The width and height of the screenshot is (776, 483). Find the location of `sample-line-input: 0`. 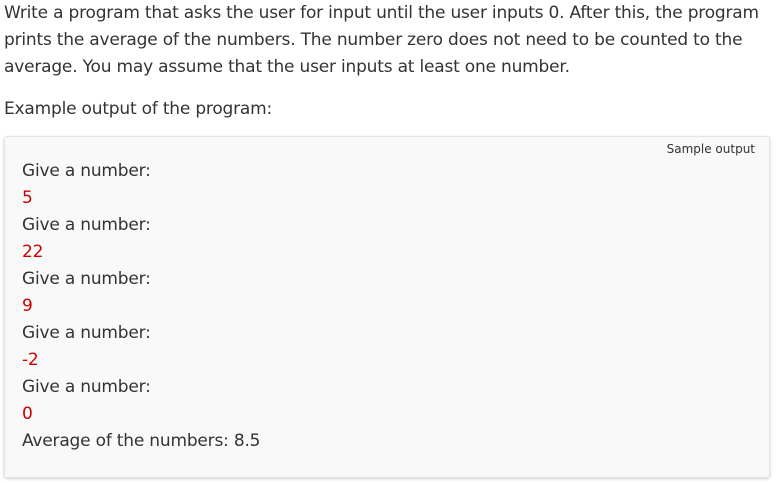

sample-line-input: 0 is located at coordinates (27, 414).